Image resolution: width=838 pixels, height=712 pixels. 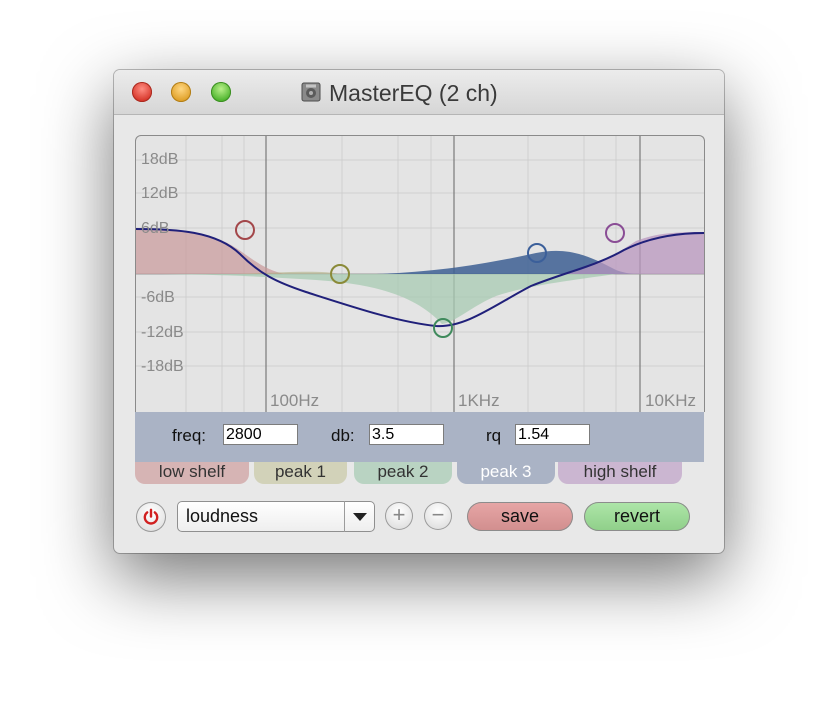 I want to click on preset-select: loudness, so click(x=276, y=516).